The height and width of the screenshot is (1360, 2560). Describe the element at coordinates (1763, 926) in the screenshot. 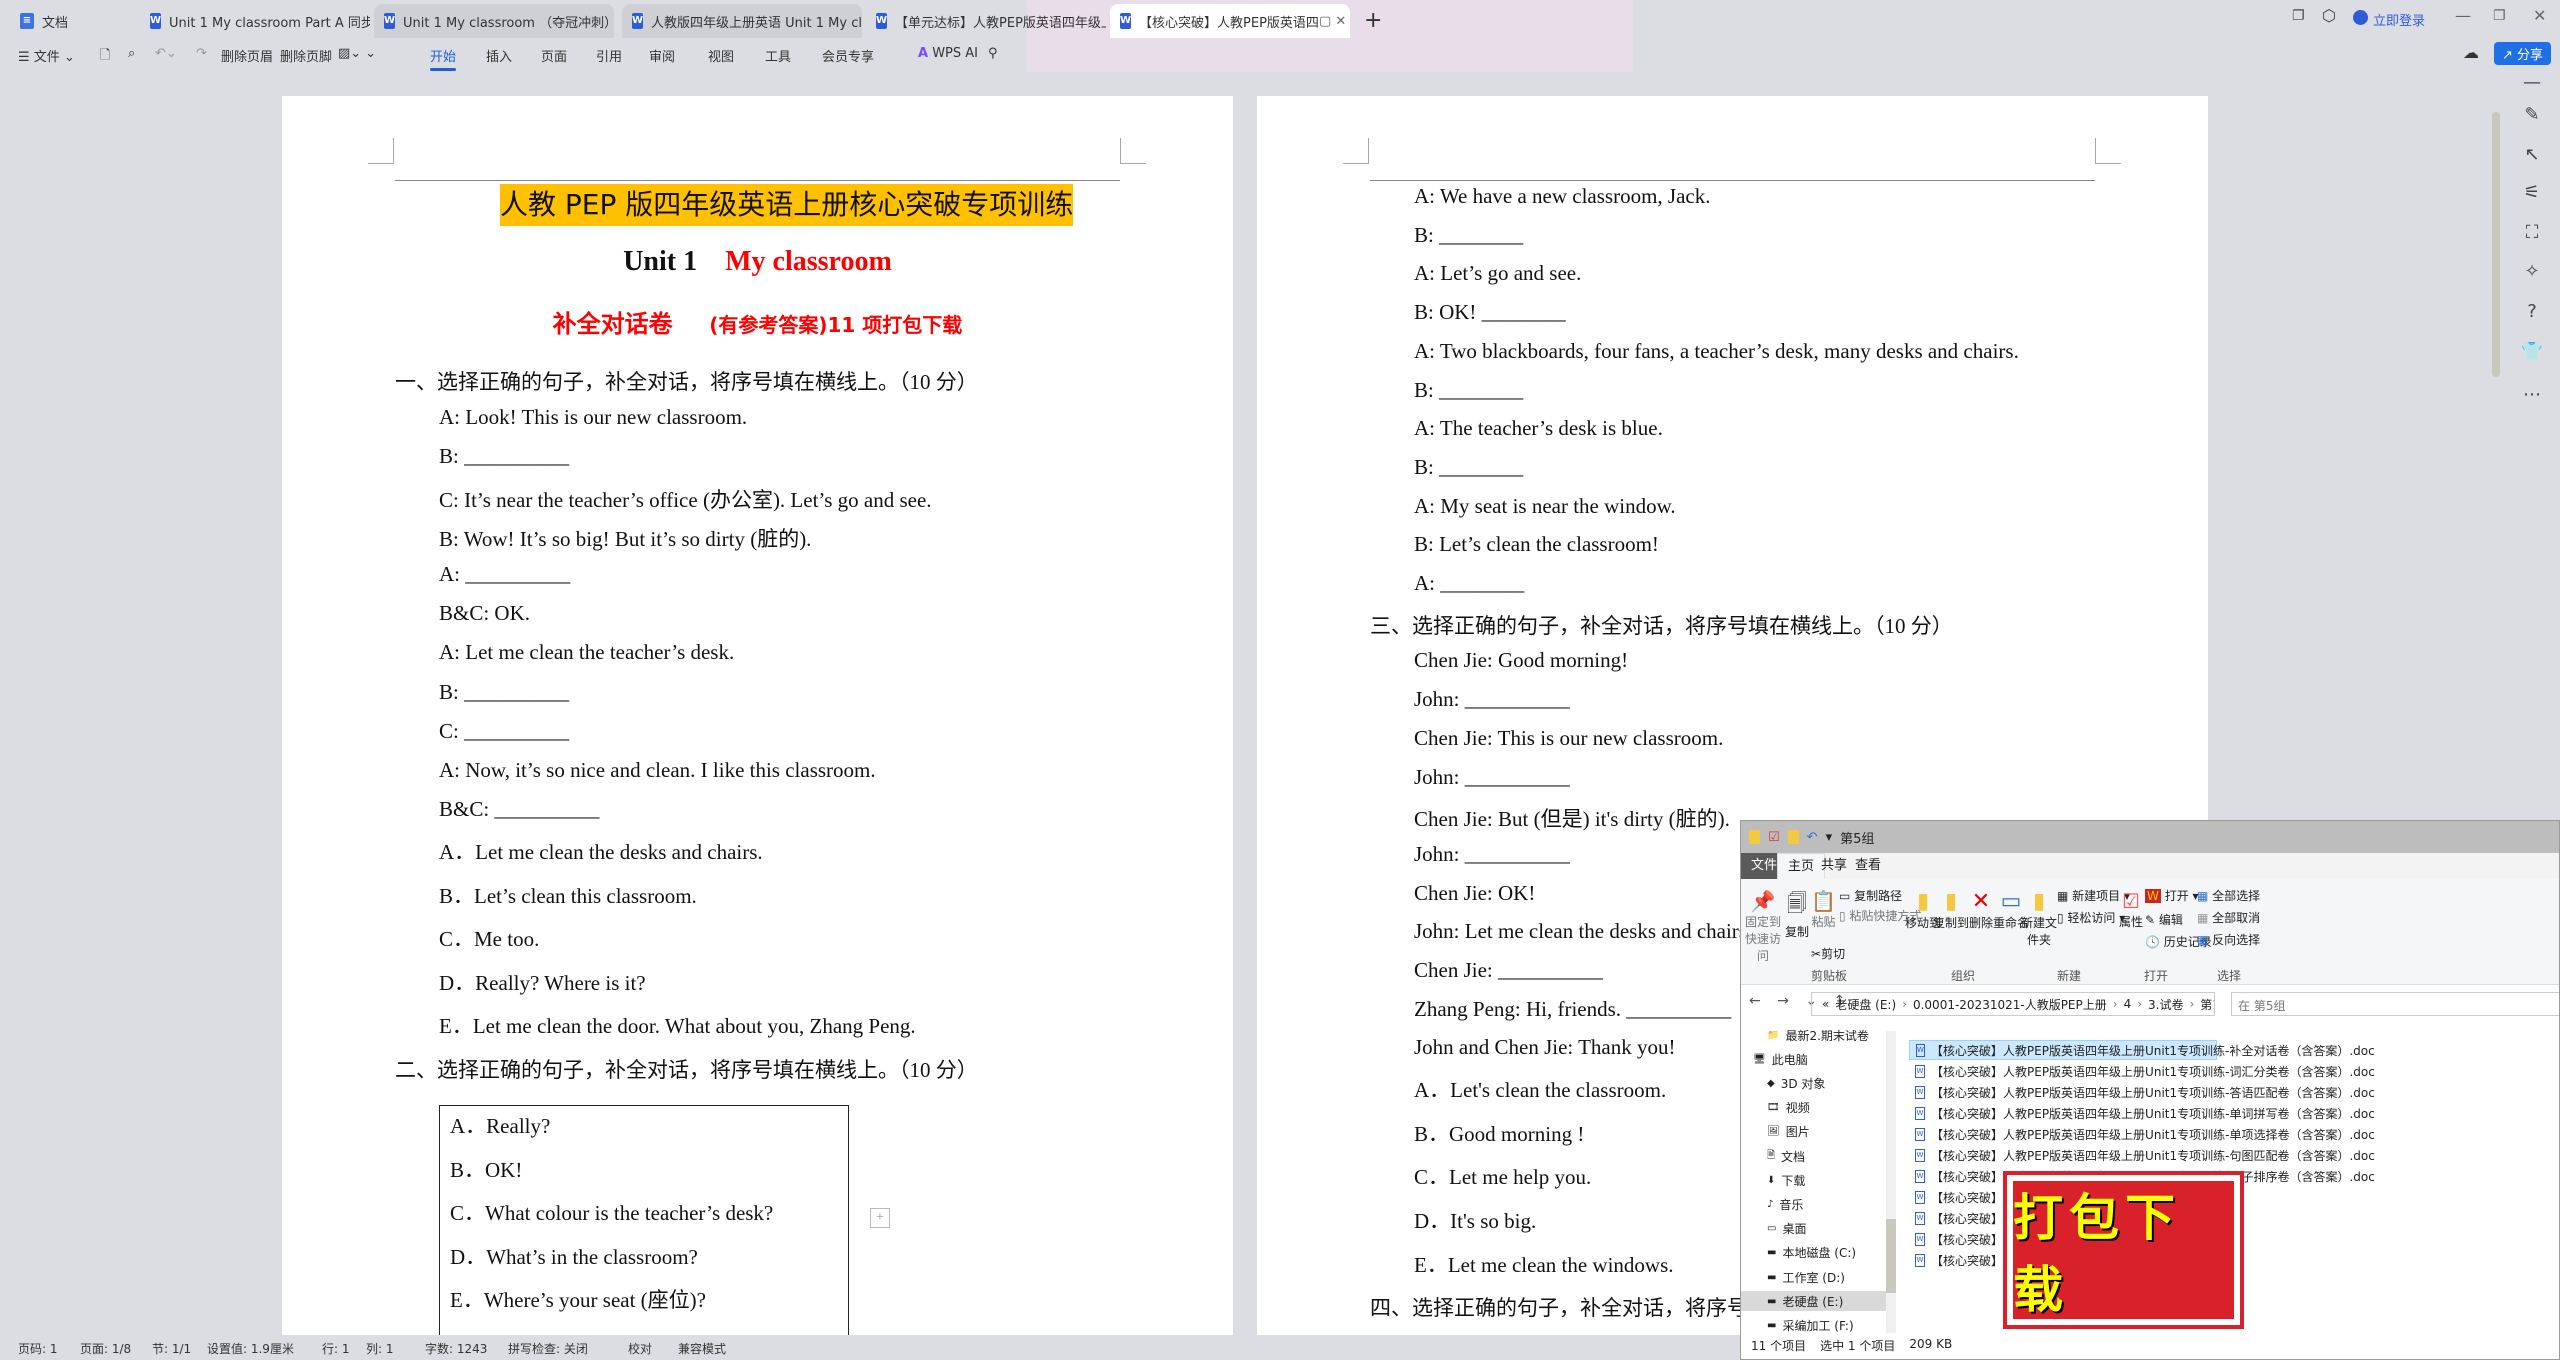

I see `pin-button: 📌 固定到快速访问` at that location.